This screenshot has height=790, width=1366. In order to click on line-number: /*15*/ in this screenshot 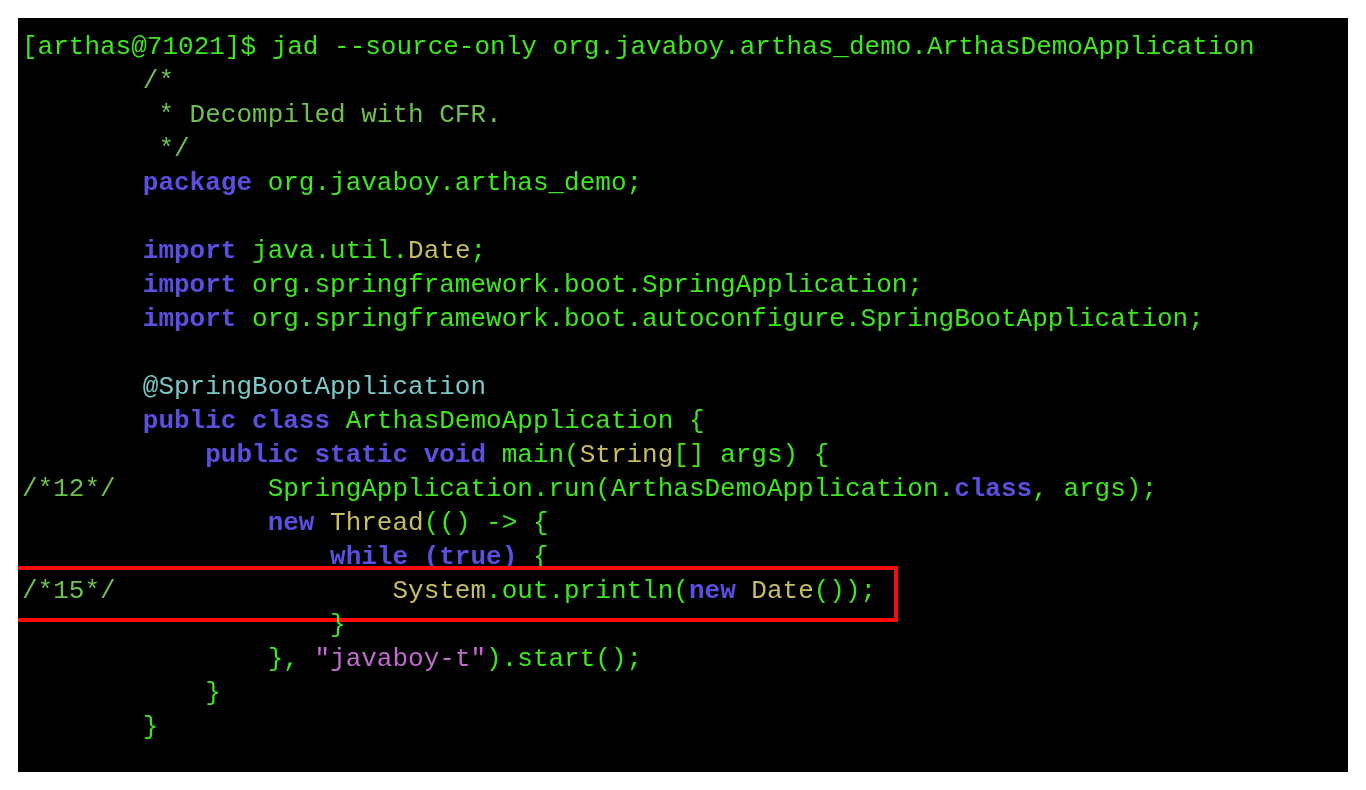, I will do `click(69, 591)`.